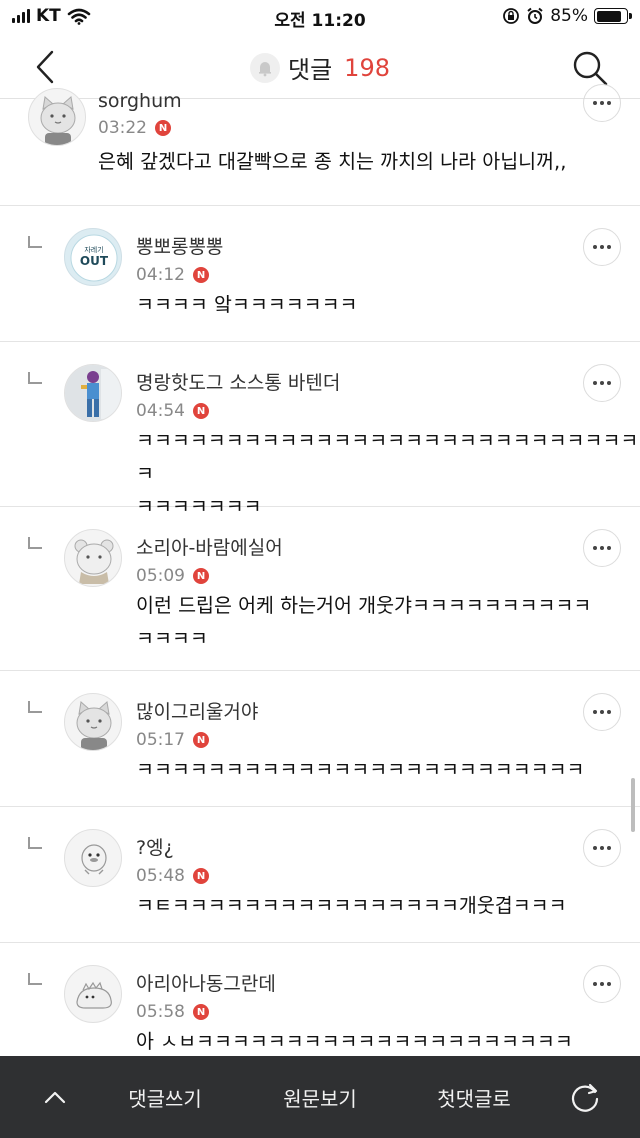 The height and width of the screenshot is (1138, 640). I want to click on comment-meta: 뽕뽀롱뽕뽕 04:12 N, so click(179, 258).